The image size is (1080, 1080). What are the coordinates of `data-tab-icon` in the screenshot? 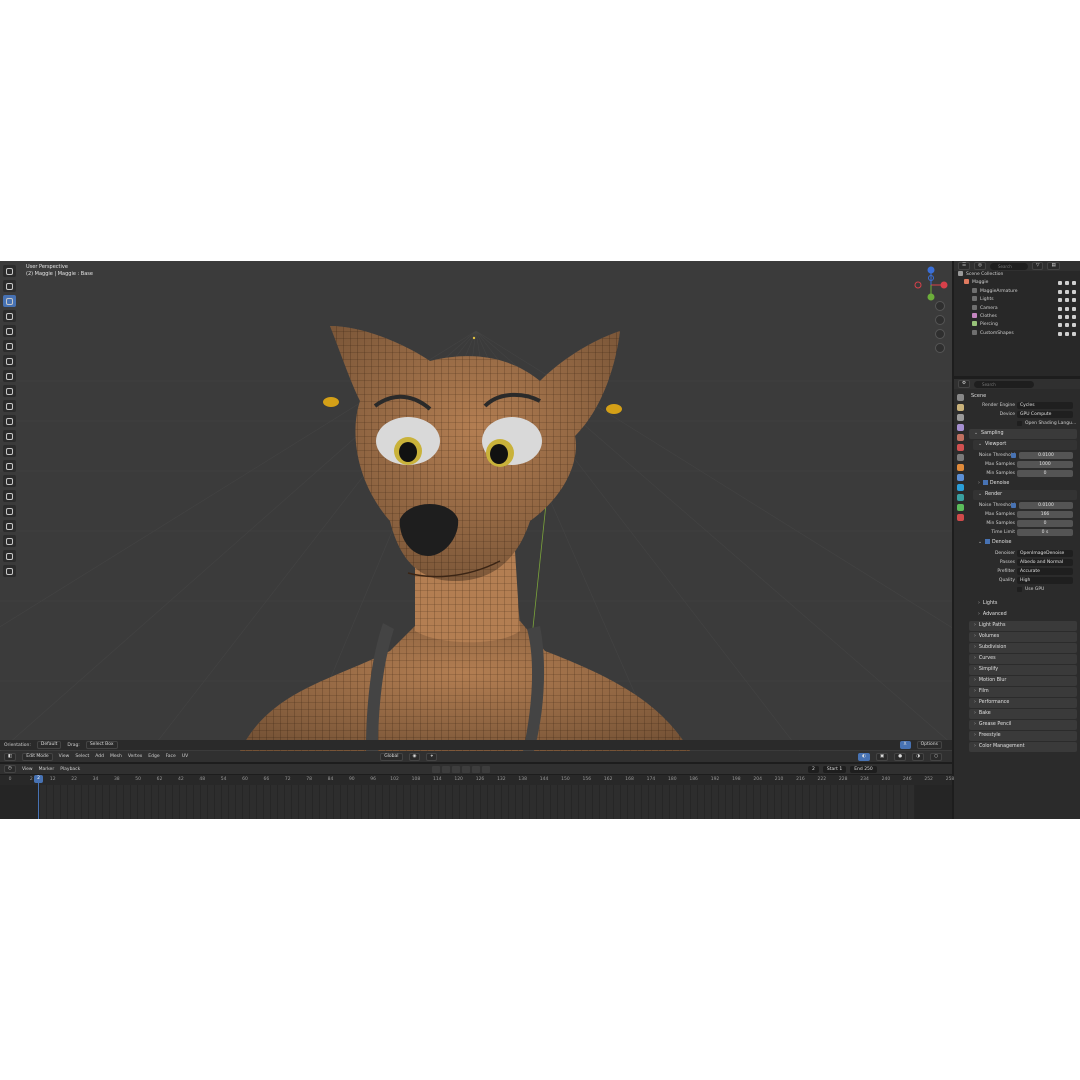 It's located at (960, 507).